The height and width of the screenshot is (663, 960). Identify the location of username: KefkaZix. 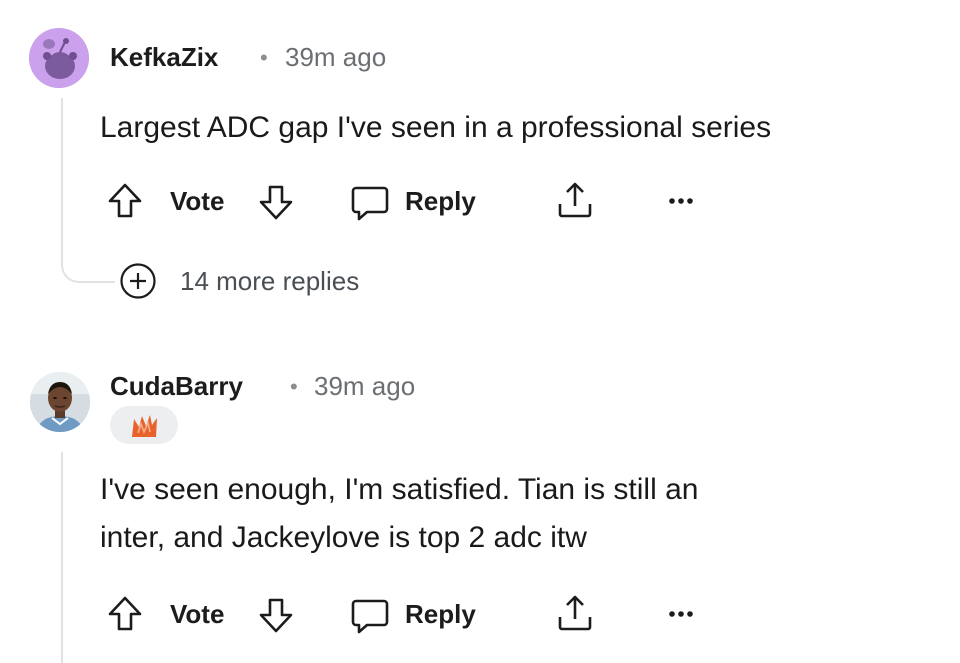
(164, 57).